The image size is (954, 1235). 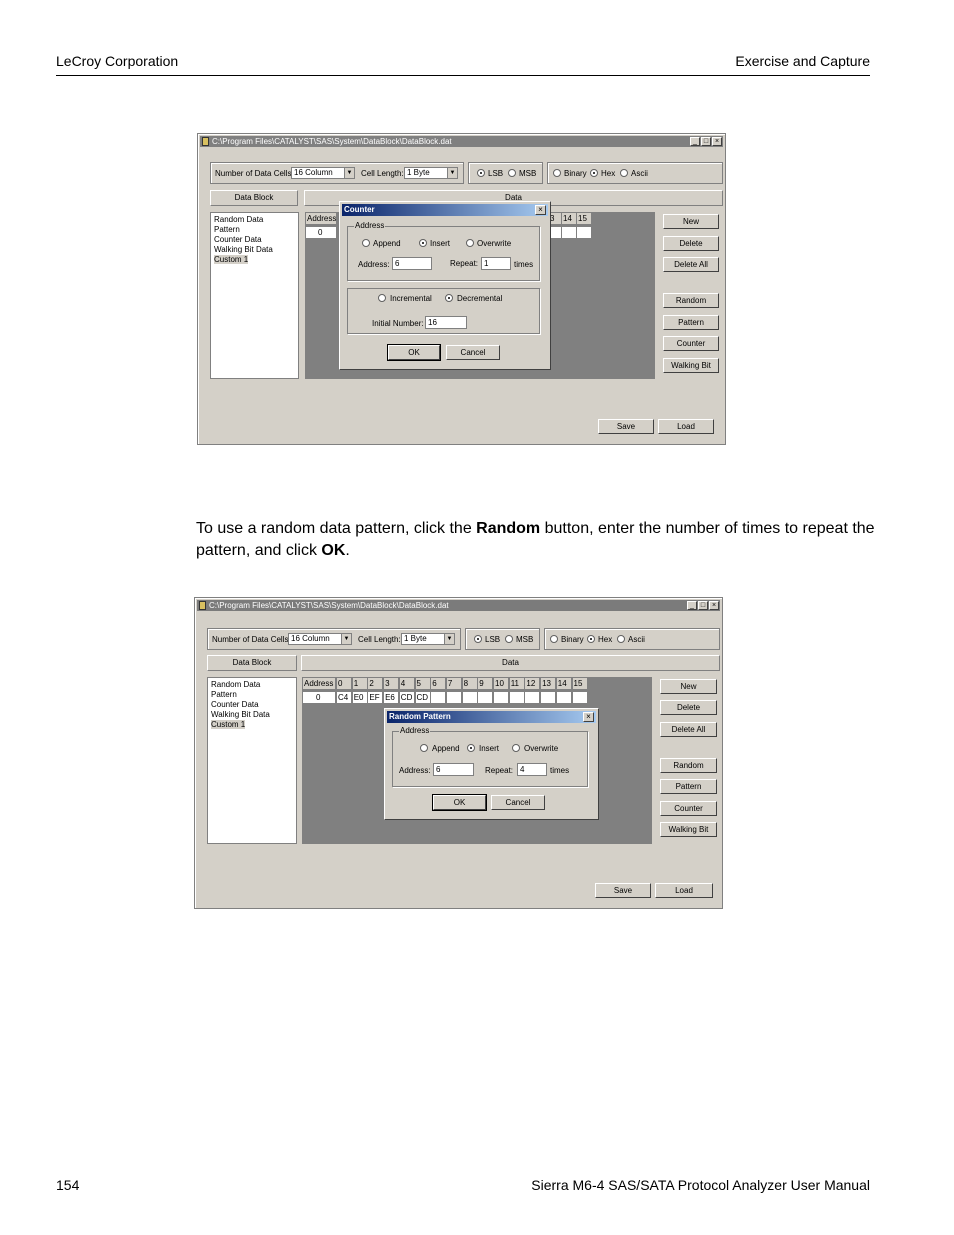 I want to click on cell-length-label: Cell Length:, so click(x=379, y=639).